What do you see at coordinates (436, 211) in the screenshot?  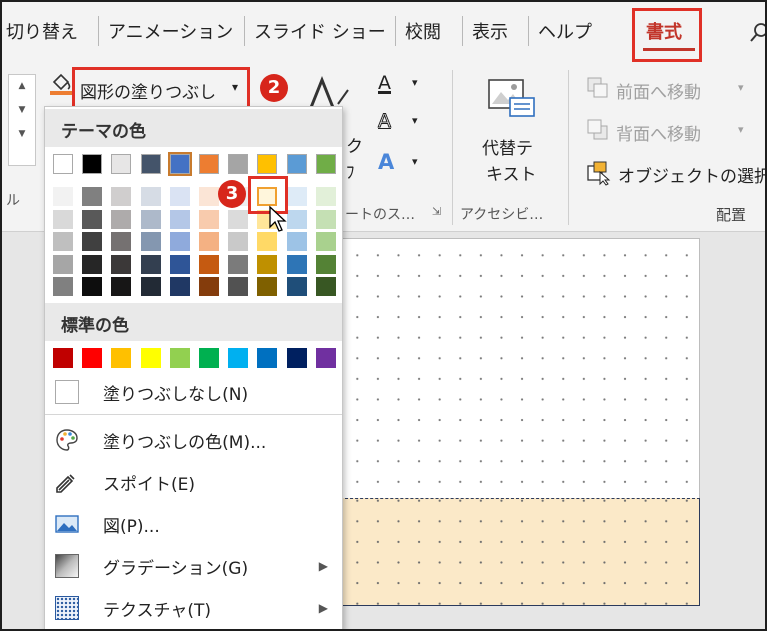 I see `dialog-launcher-icon: ⇲` at bounding box center [436, 211].